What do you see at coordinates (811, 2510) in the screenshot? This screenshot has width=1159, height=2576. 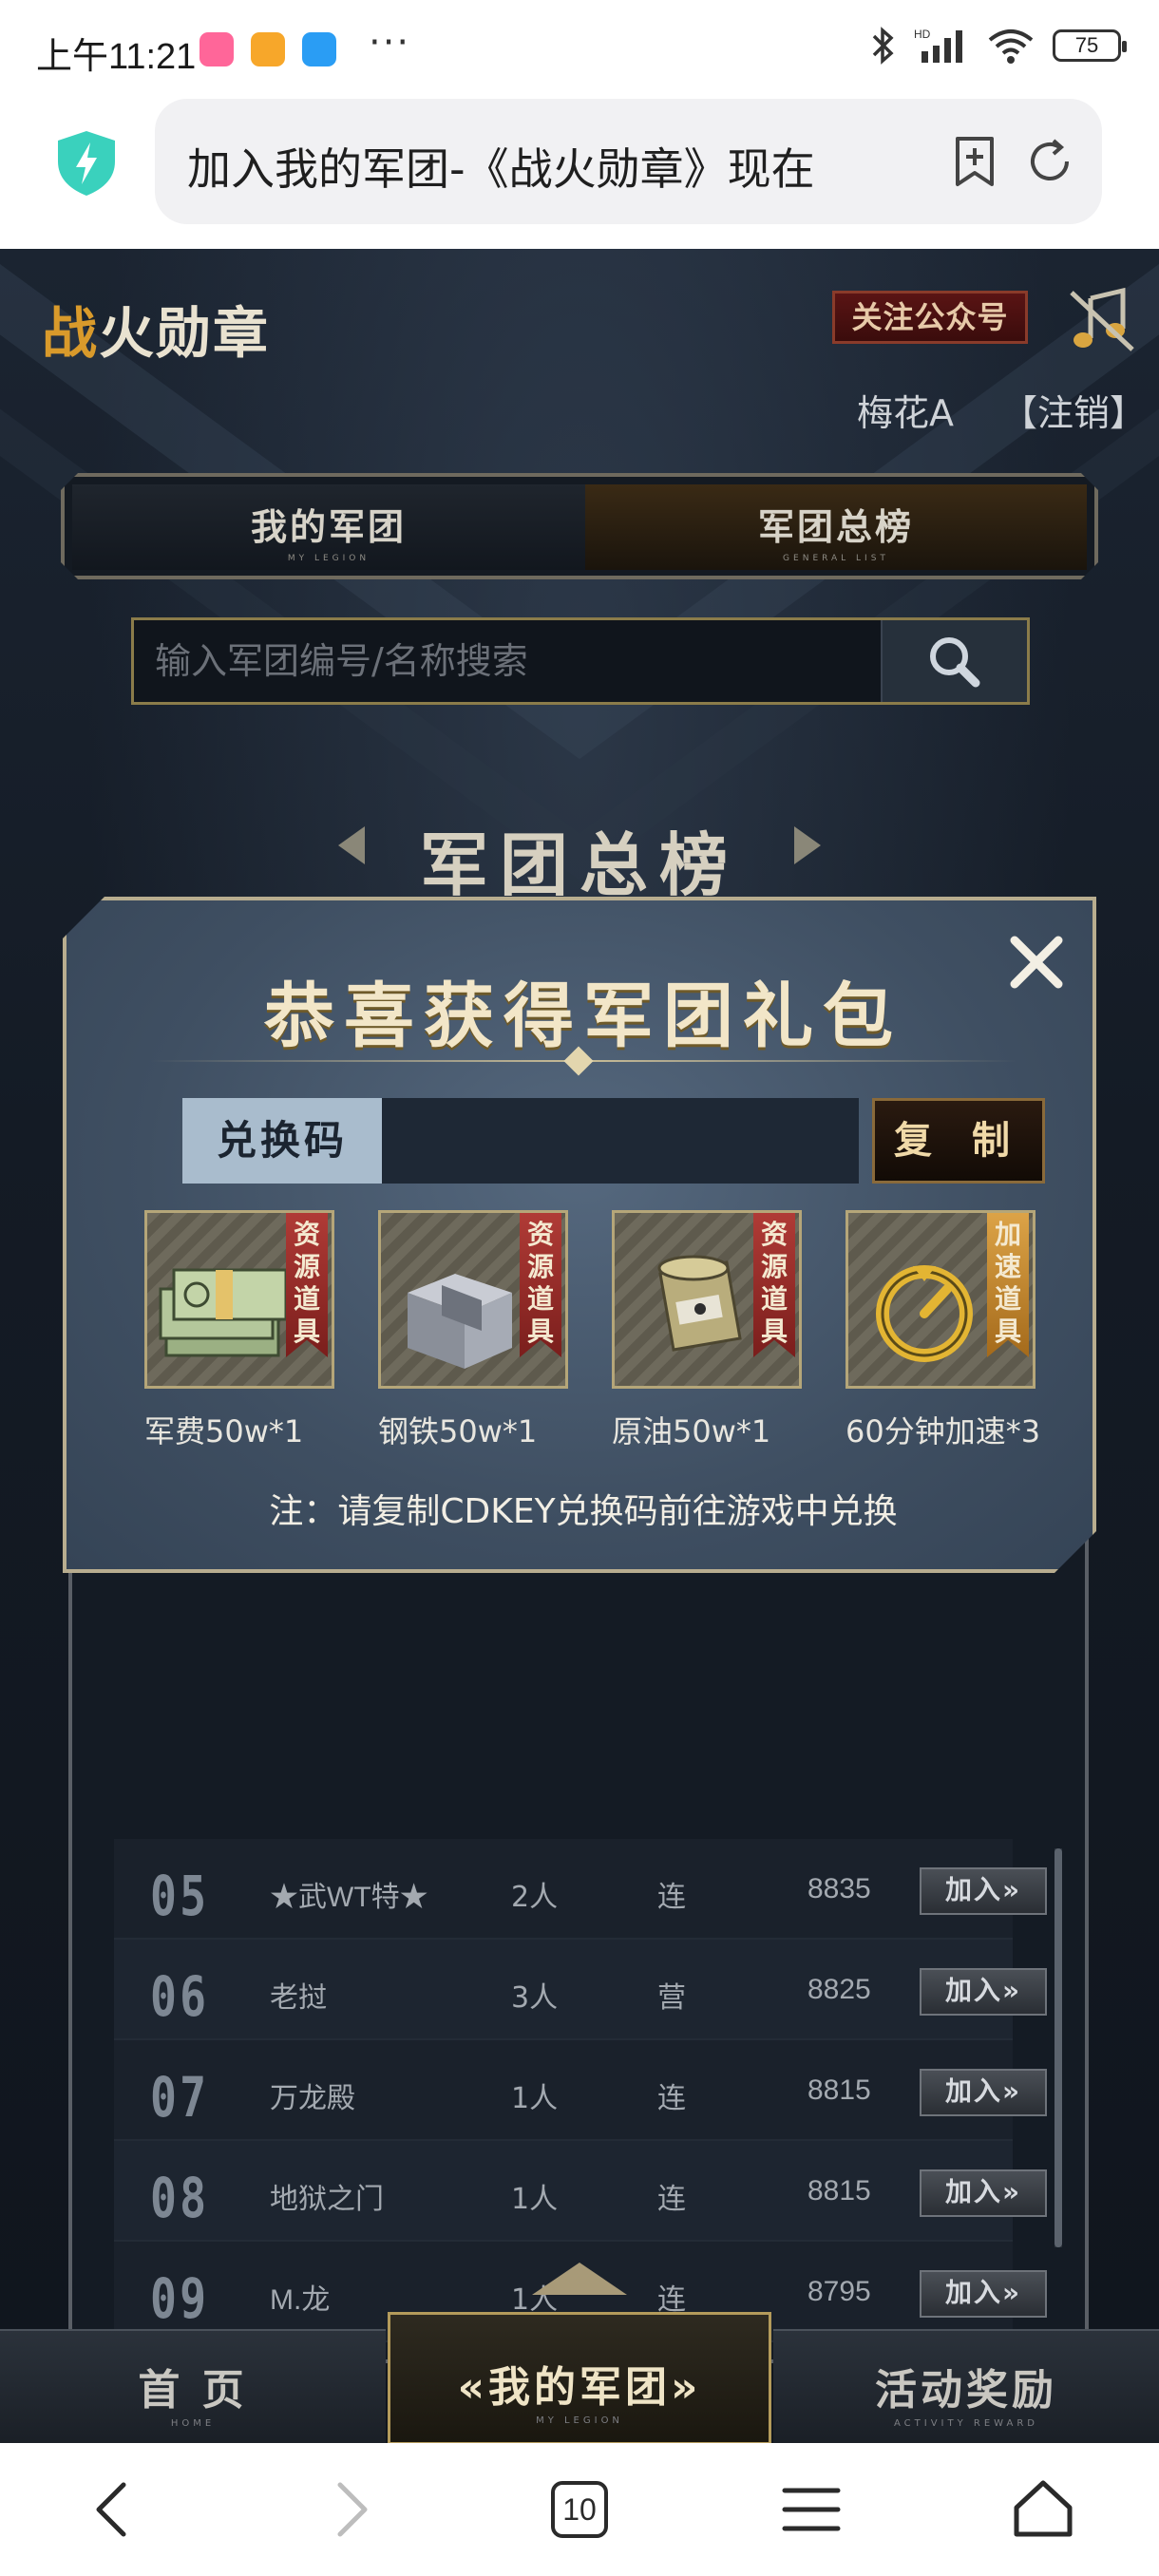 I see `menu-icon` at bounding box center [811, 2510].